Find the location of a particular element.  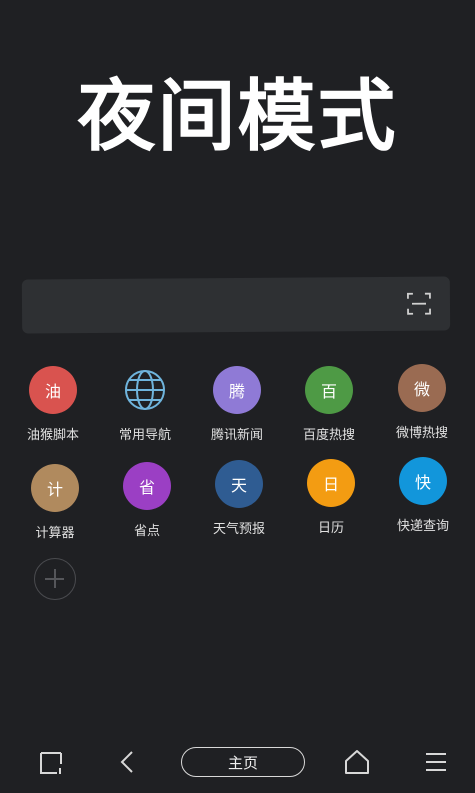

tencent-news-icon: 腾 is located at coordinates (237, 390).